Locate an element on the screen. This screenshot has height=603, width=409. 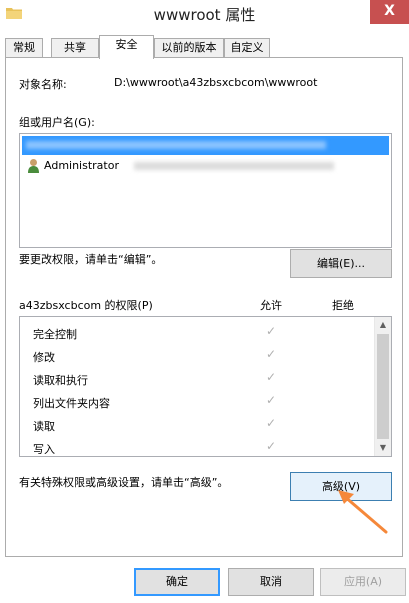
allow-header: 允许 is located at coordinates (271, 305).